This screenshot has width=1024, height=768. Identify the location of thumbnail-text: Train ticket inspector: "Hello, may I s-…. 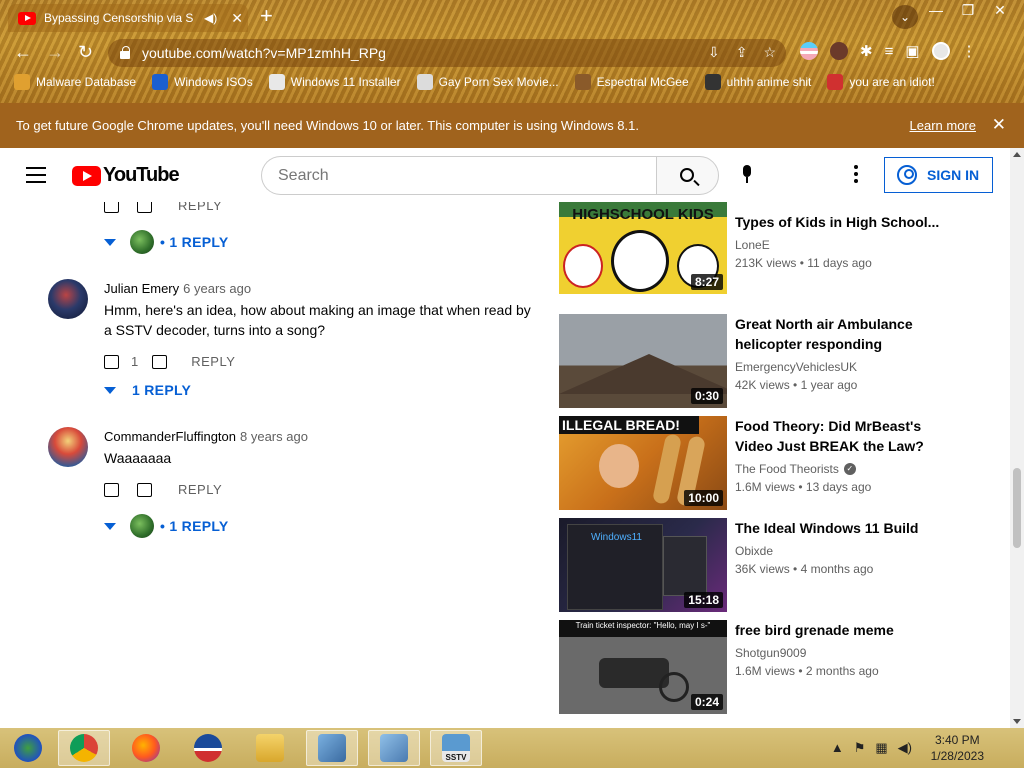
(643, 625).